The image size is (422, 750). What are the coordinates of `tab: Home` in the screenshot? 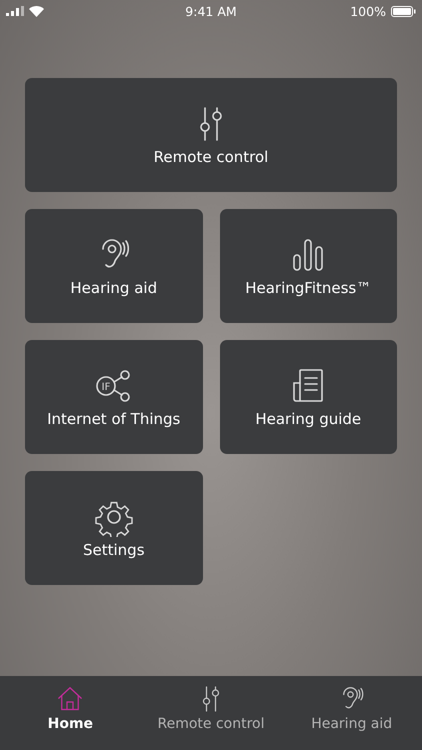 It's located at (70, 713).